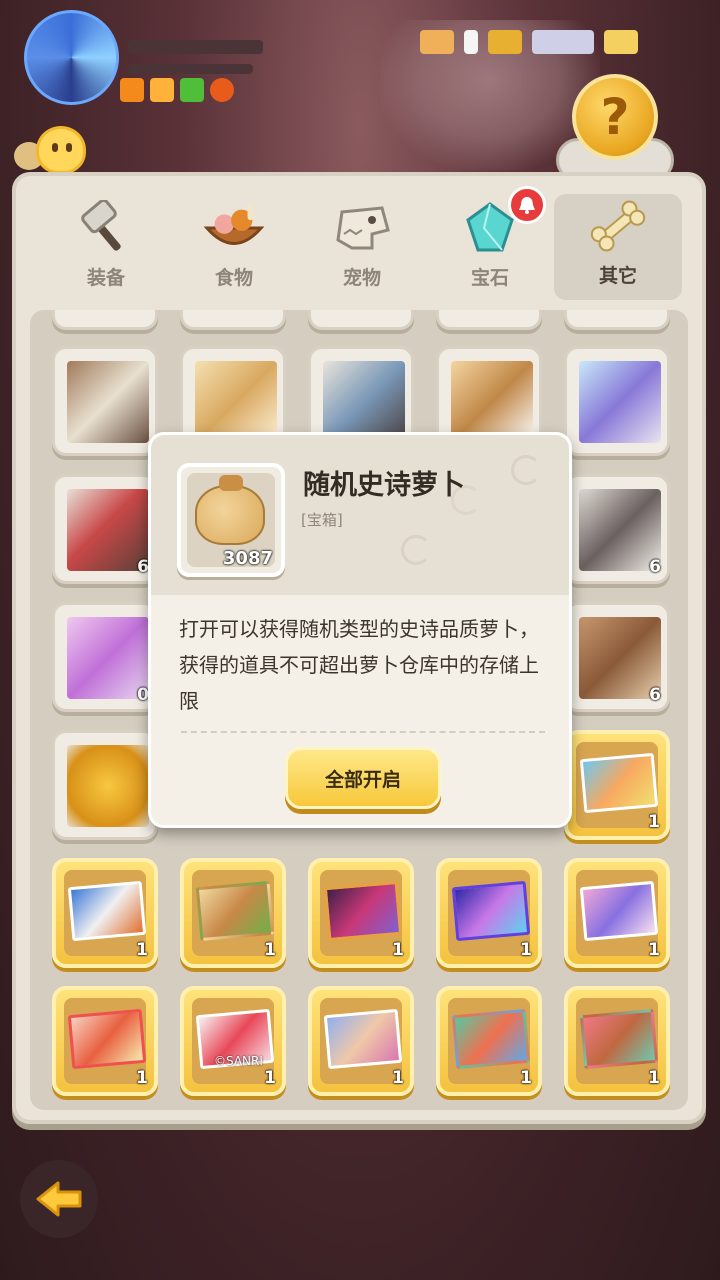 This screenshot has width=720, height=1280. What do you see at coordinates (527, 205) in the screenshot?
I see `notification-bell-icon` at bounding box center [527, 205].